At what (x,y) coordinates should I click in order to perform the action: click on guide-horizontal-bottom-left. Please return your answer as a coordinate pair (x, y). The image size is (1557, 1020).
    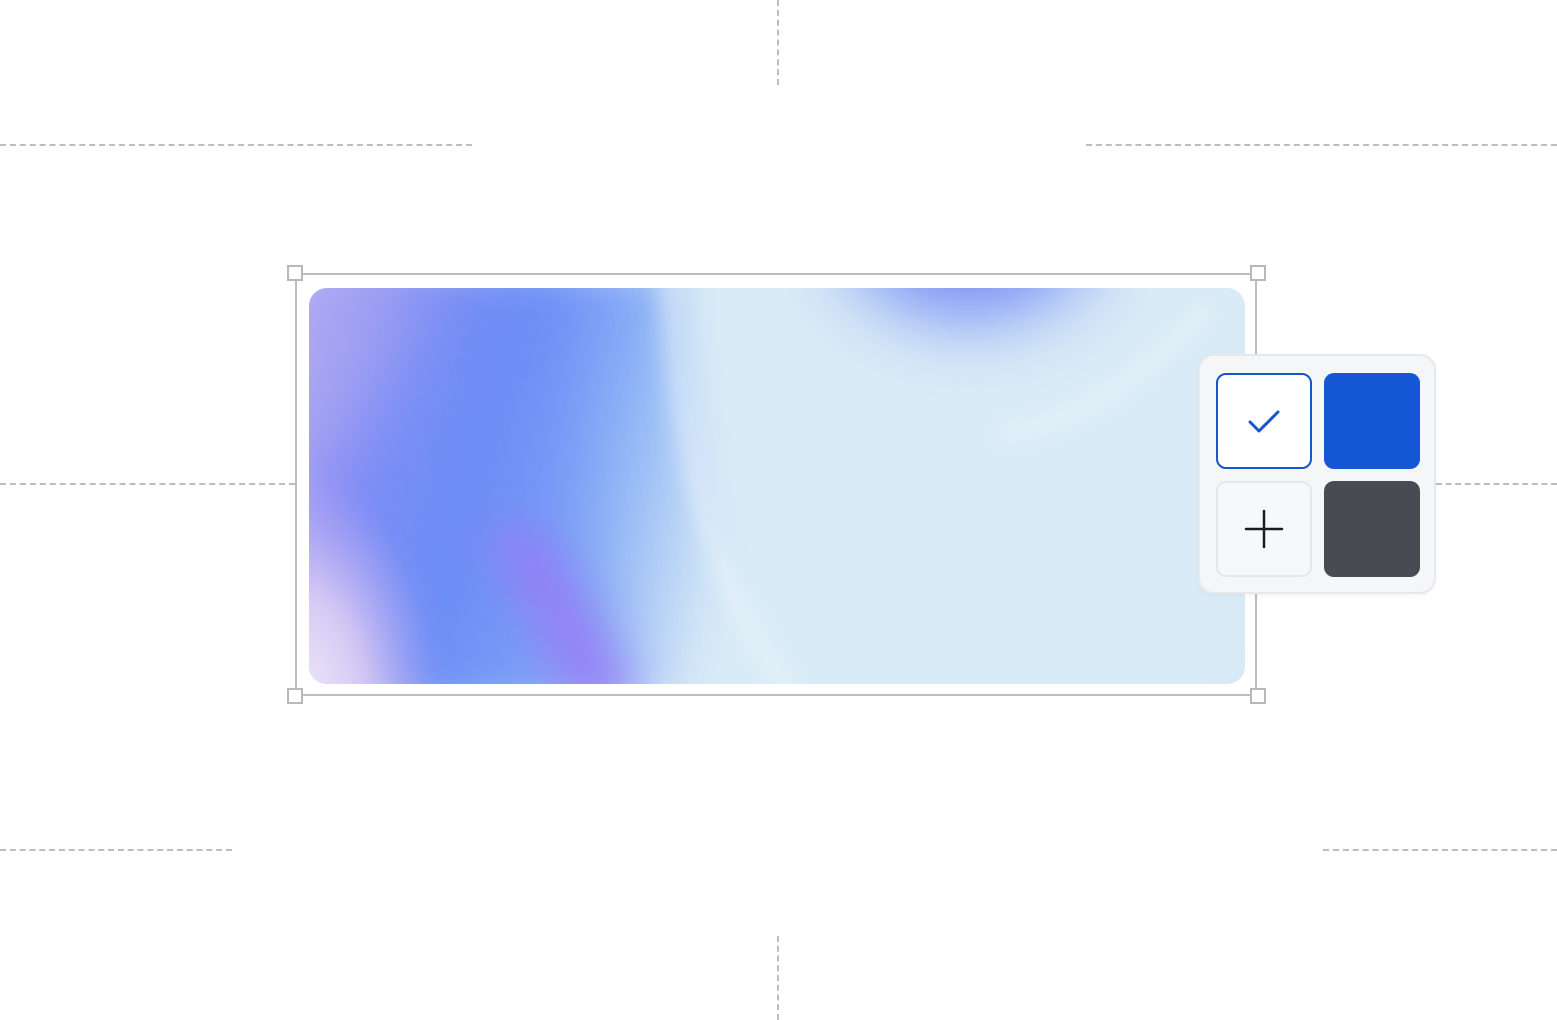
    Looking at the image, I should click on (116, 850).